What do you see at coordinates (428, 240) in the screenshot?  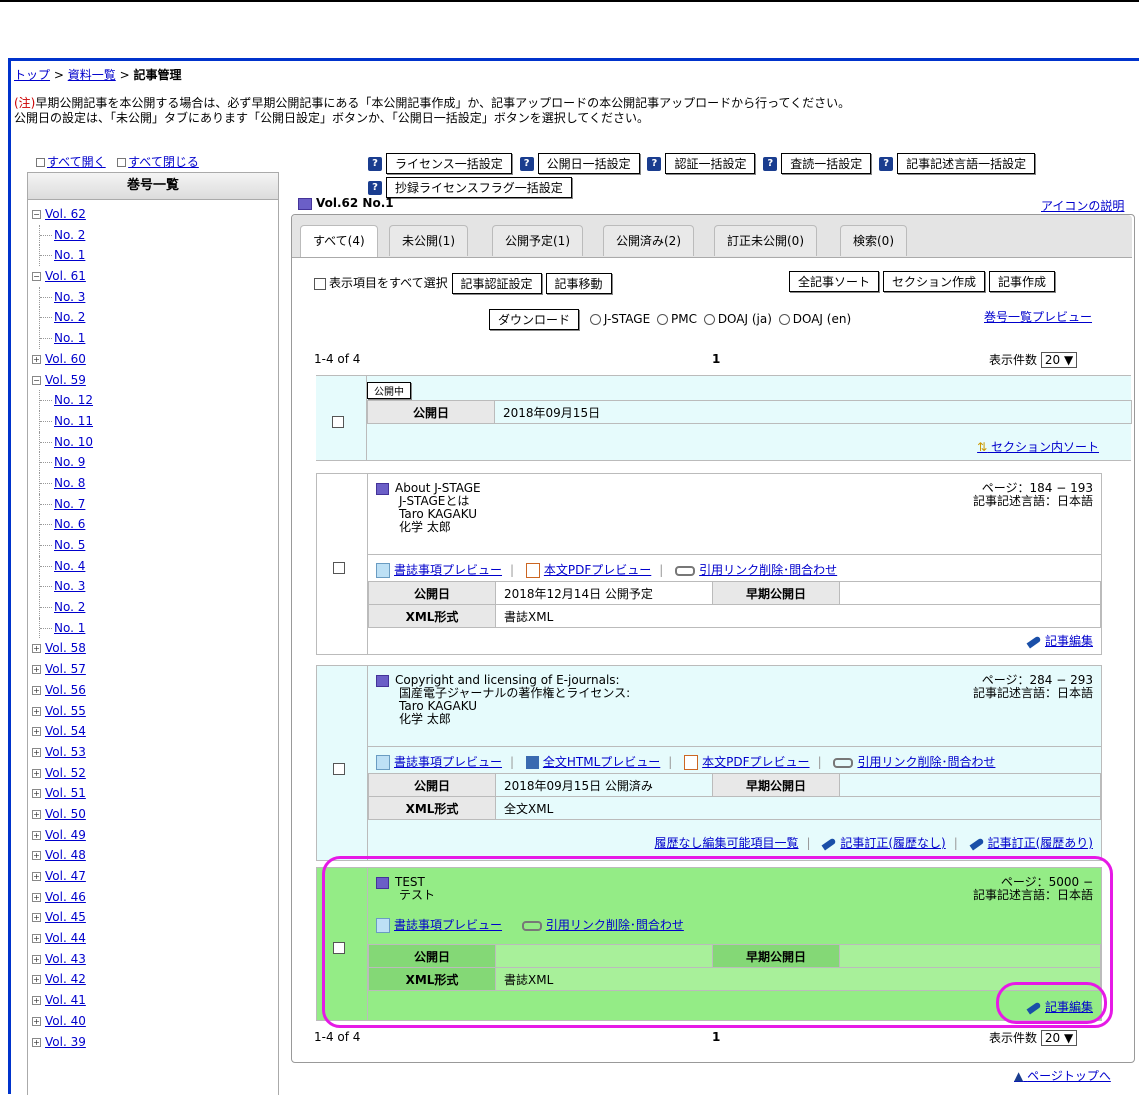 I see `tab-unpublished: 未公開(1)` at bounding box center [428, 240].